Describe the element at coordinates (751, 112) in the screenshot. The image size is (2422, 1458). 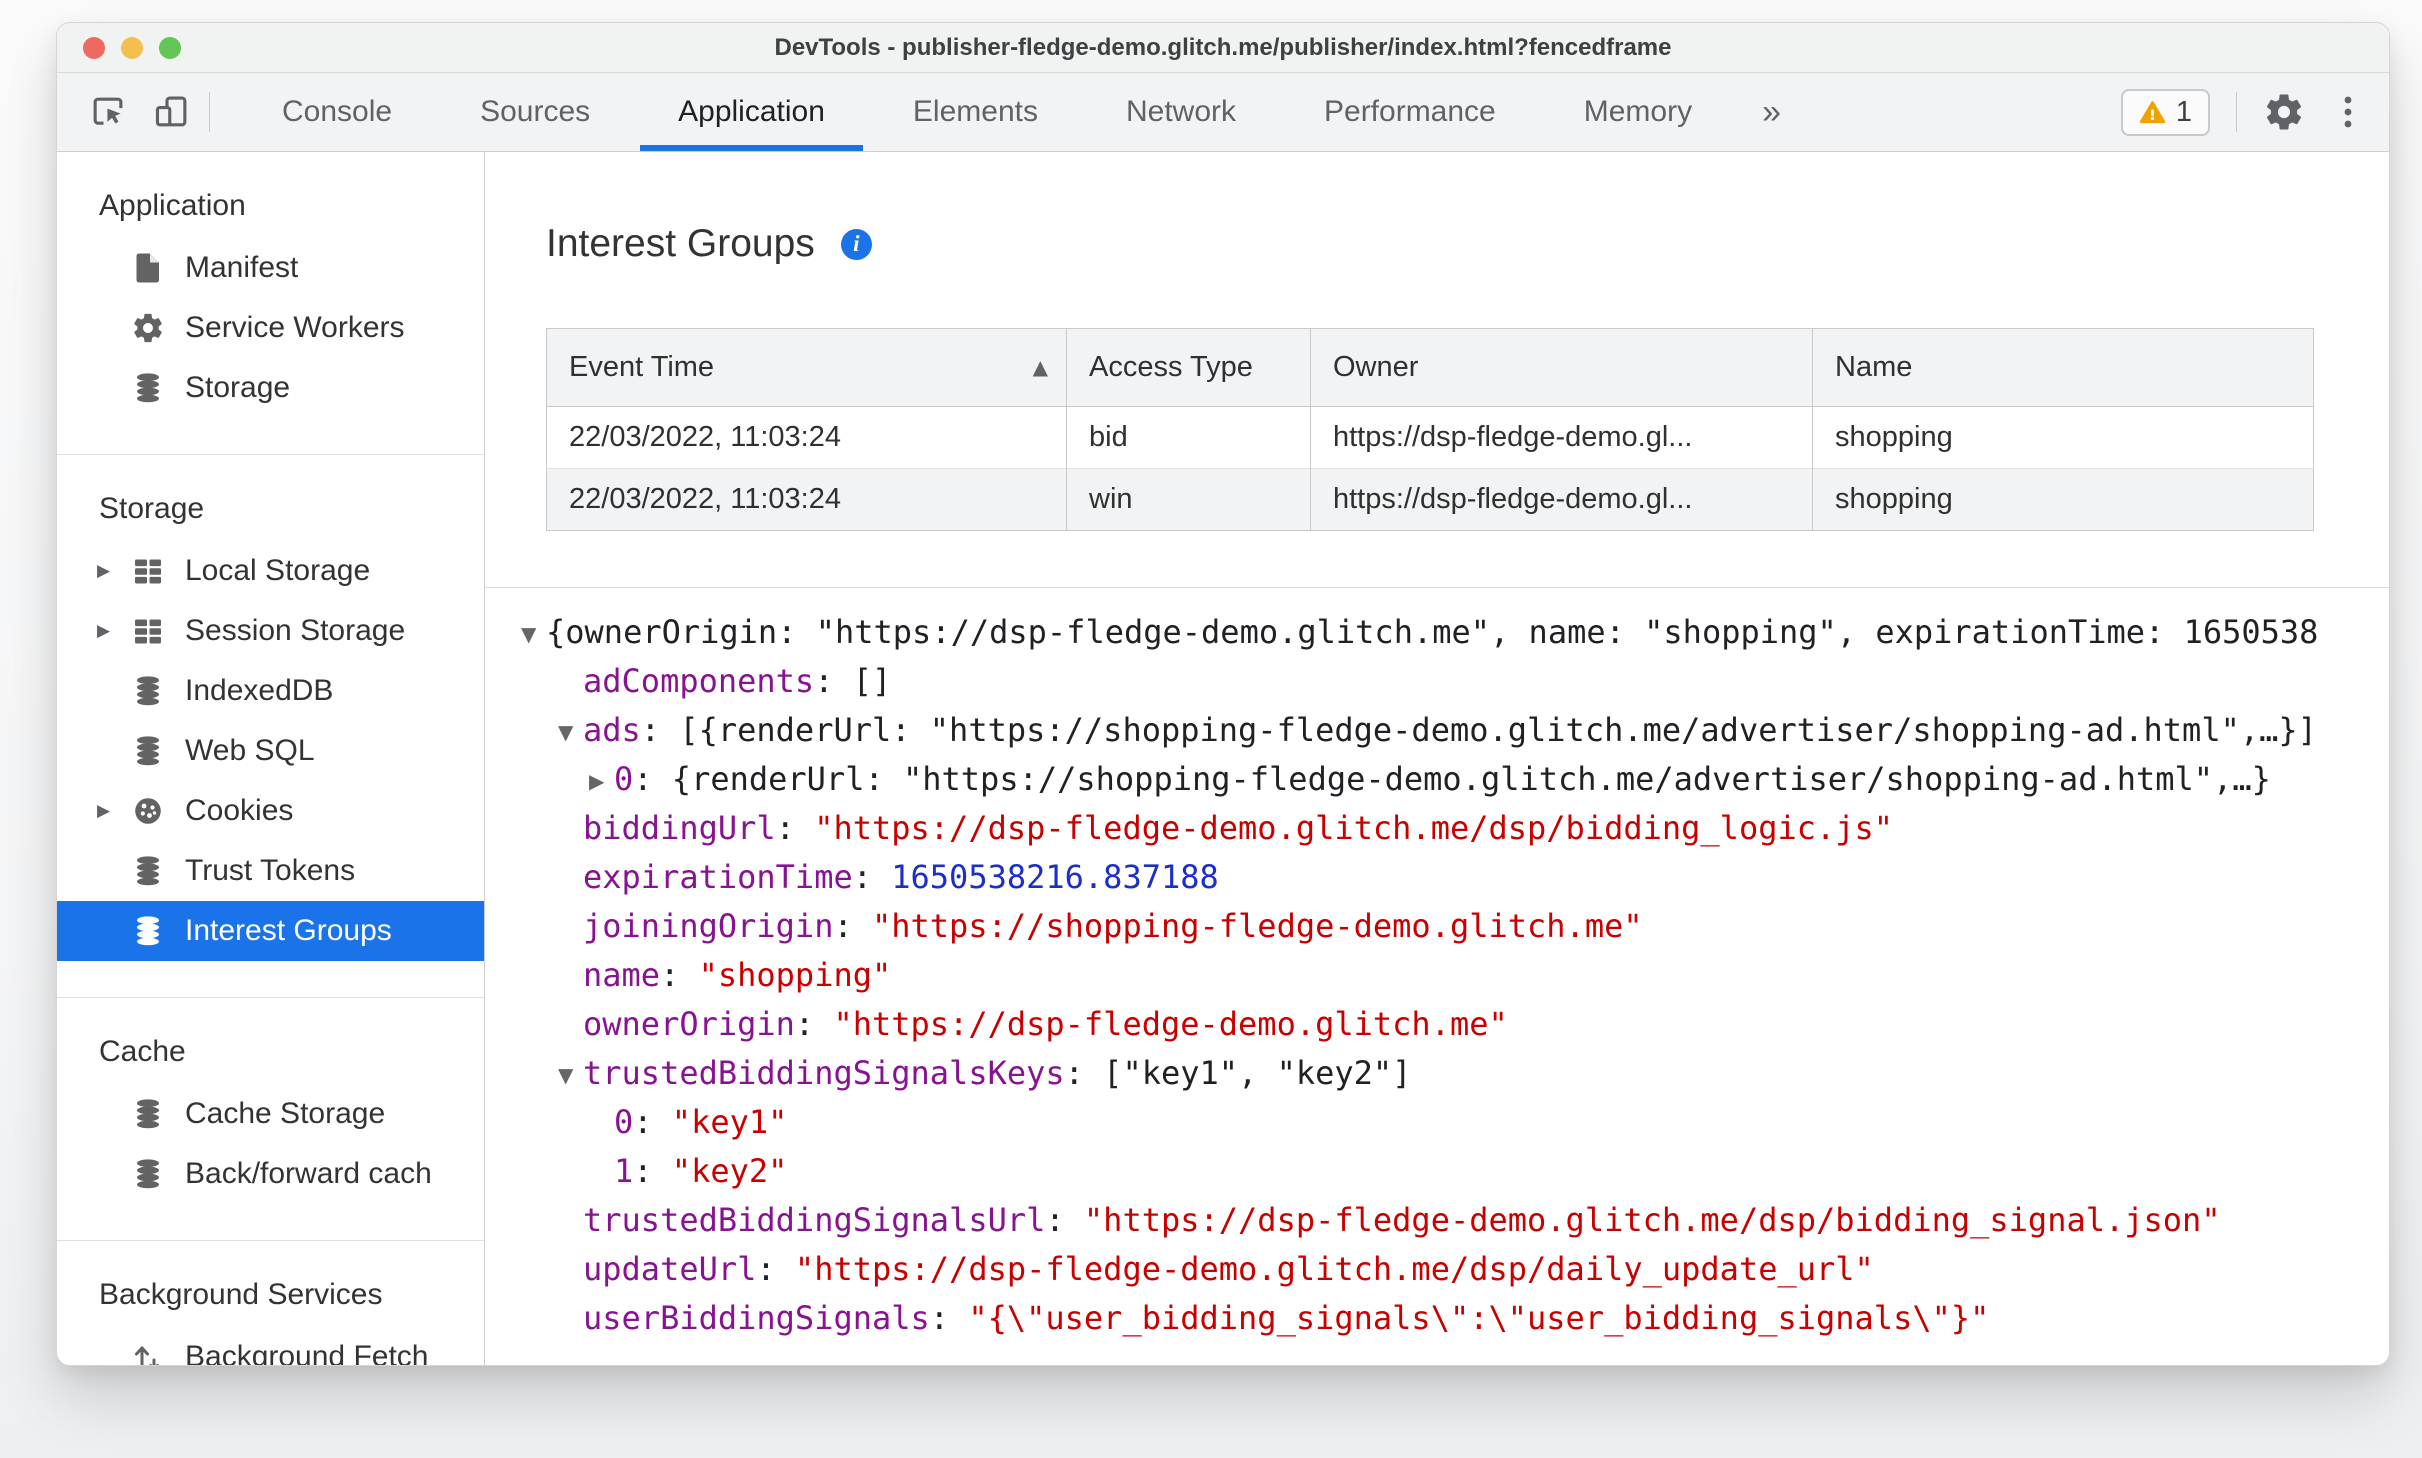
I see `tab-application: Application` at that location.